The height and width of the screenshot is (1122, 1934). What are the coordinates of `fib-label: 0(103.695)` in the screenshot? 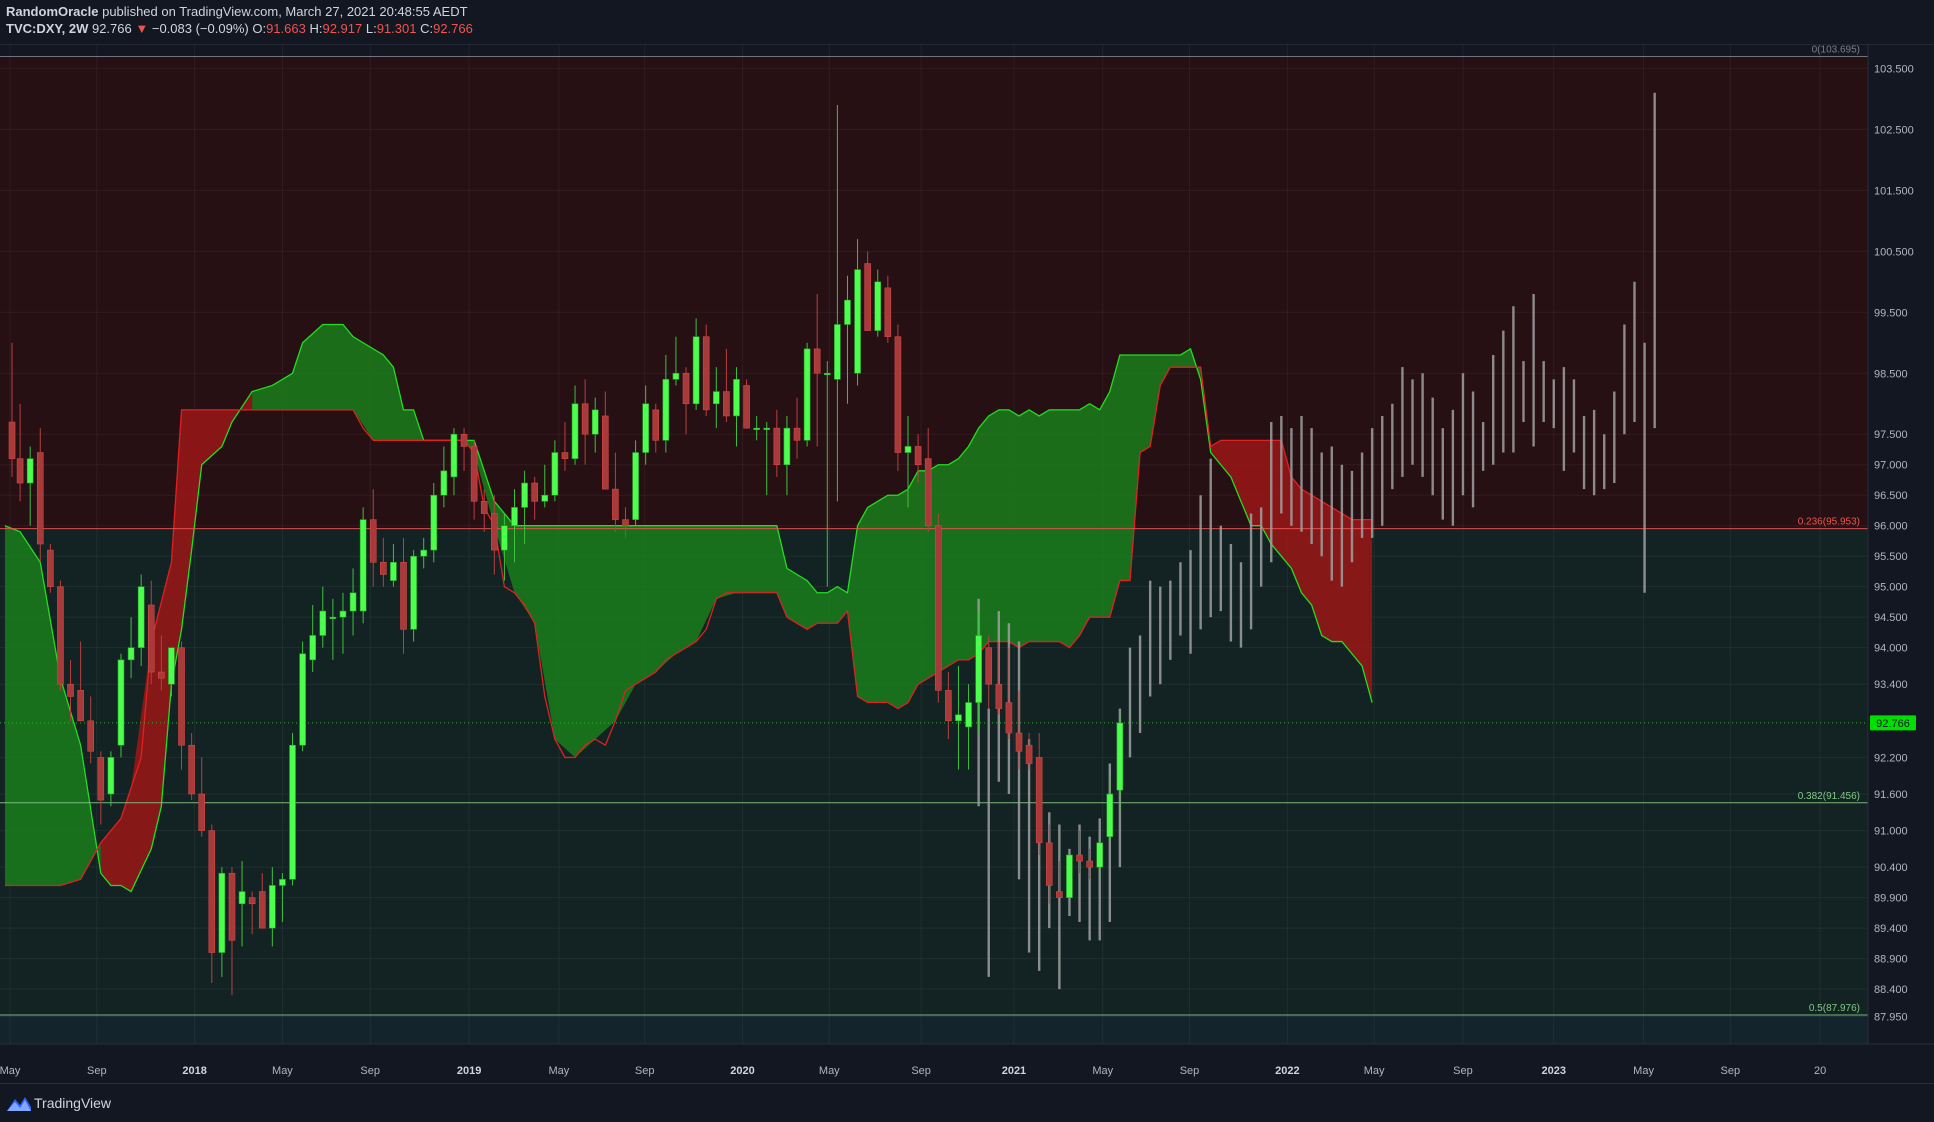 It's located at (1836, 50).